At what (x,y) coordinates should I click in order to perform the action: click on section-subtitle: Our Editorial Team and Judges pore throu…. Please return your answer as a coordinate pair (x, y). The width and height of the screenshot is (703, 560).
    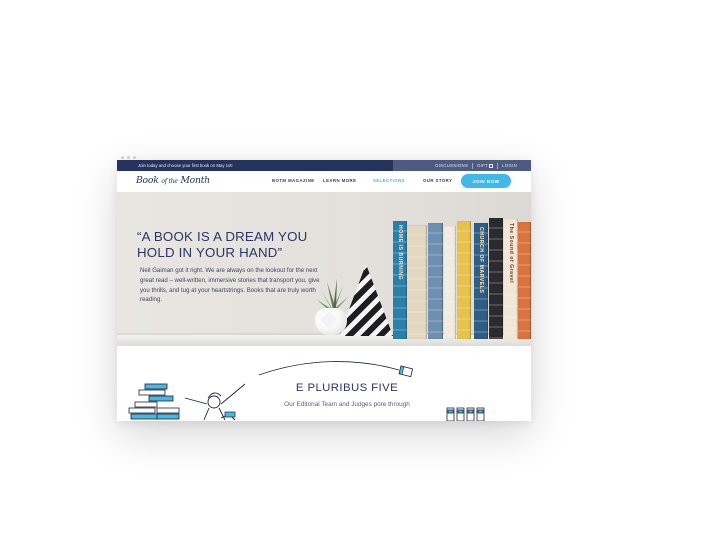
    Looking at the image, I should click on (347, 404).